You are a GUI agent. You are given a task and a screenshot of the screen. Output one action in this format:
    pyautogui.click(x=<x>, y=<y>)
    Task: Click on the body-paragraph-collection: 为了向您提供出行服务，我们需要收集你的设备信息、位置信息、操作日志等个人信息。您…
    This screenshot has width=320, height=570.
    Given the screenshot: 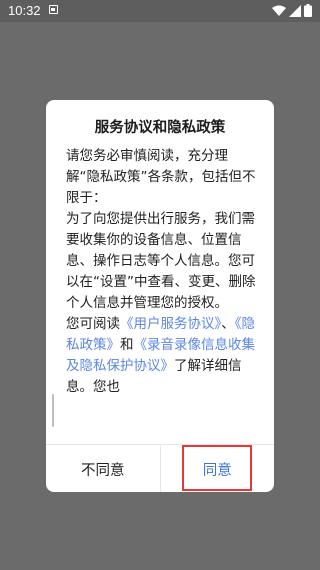 What is the action you would take?
    pyautogui.click(x=161, y=261)
    